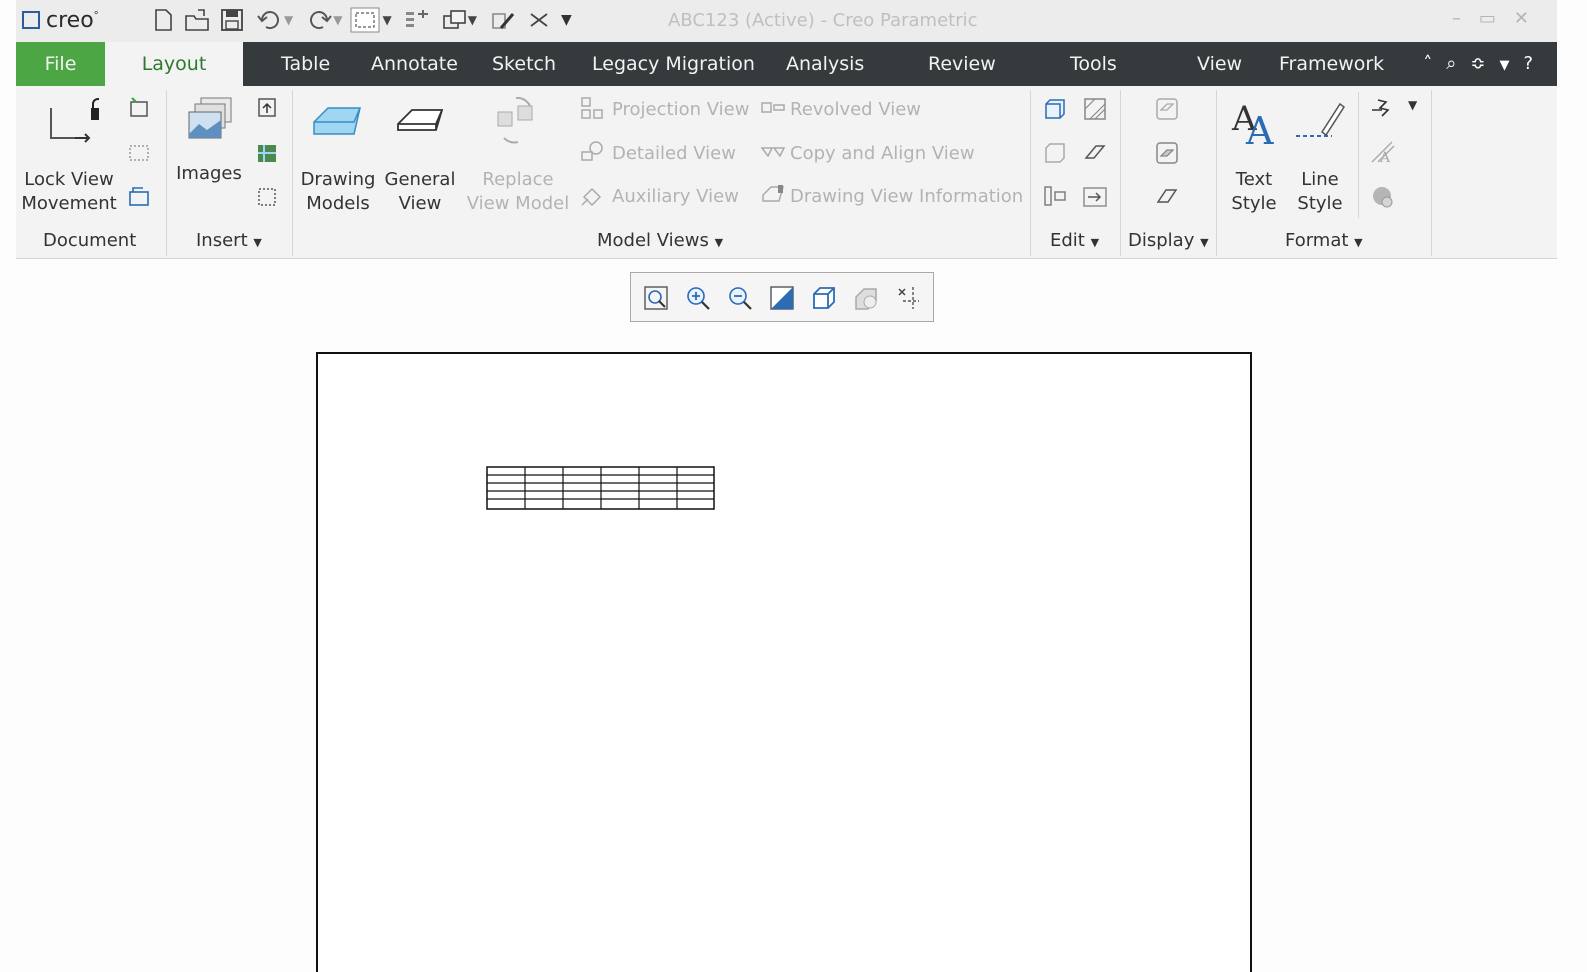 The image size is (1587, 972). I want to click on drawing-table, so click(601, 489).